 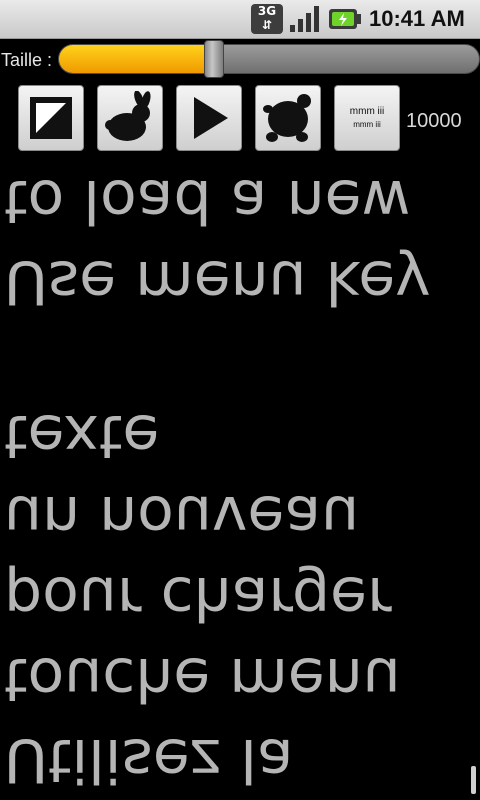 I want to click on signal-strength-icon, so click(x=304, y=19).